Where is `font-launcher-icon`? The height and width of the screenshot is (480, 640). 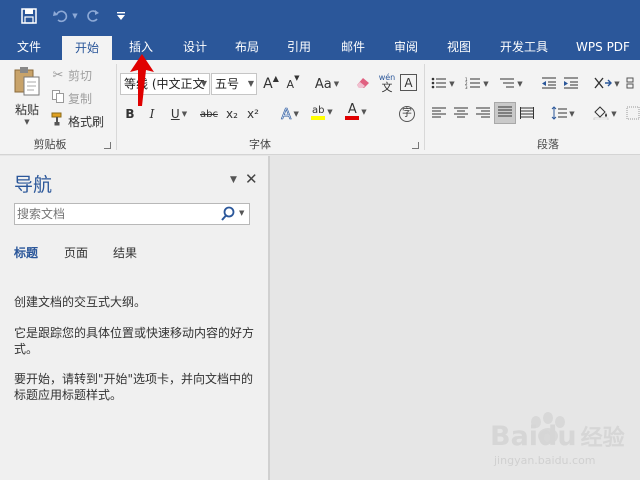
font-launcher-icon is located at coordinates (415, 145).